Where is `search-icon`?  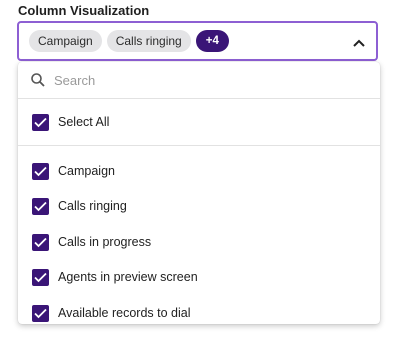 search-icon is located at coordinates (38, 80).